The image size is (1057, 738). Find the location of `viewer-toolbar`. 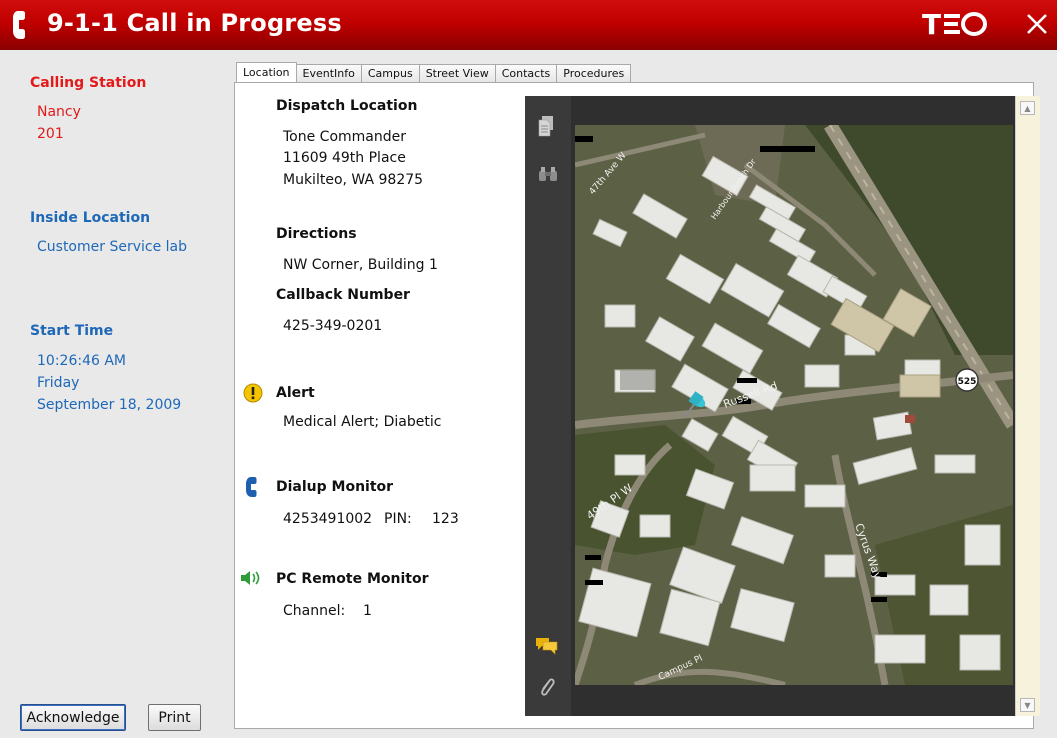

viewer-toolbar is located at coordinates (548, 406).